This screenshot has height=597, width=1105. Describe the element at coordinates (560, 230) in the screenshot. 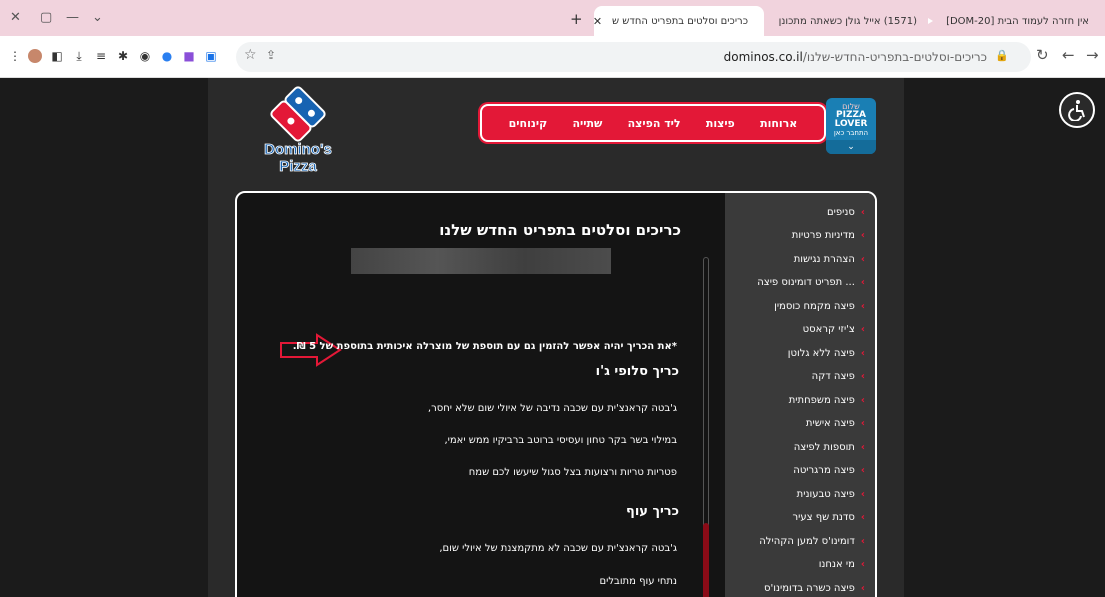

I see `page-title: כריכים וסלטים בתפריט החדש שלנו` at that location.